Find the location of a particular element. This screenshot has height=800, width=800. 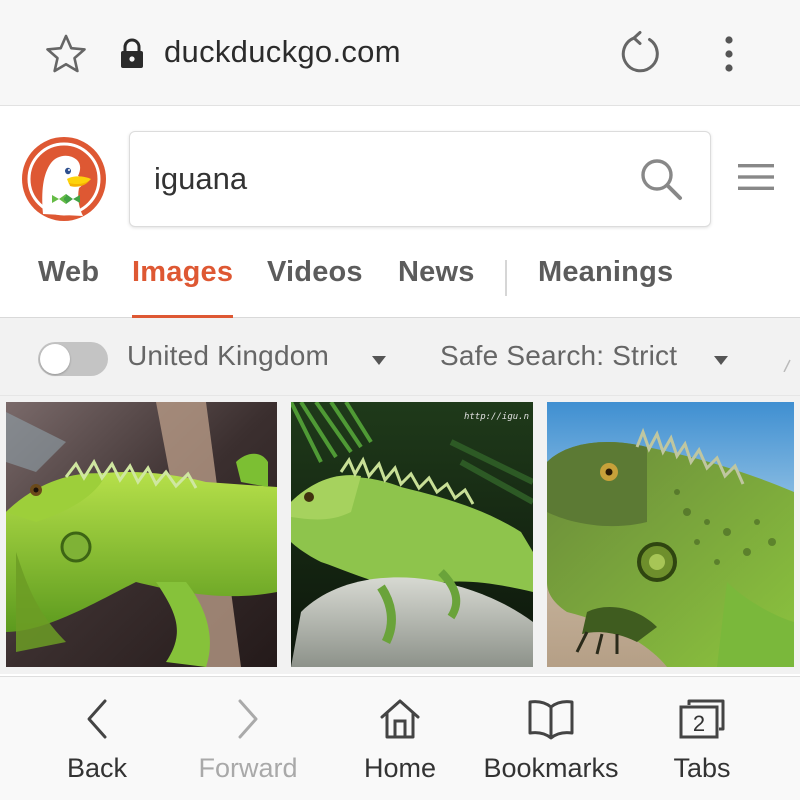

filter-bar: United Kingdom Safe Search: Strict is located at coordinates (400, 357).